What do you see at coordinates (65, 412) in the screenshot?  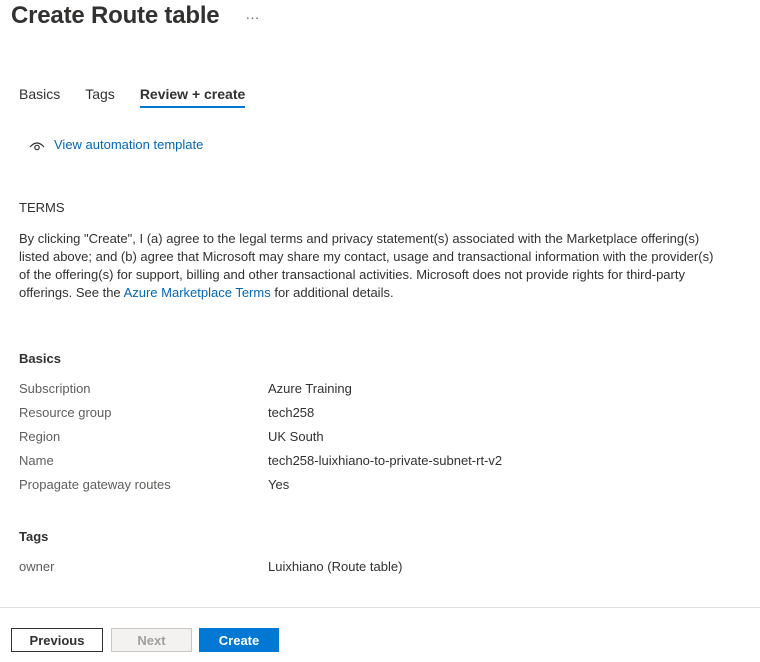 I see `summary-key: Resource group` at bounding box center [65, 412].